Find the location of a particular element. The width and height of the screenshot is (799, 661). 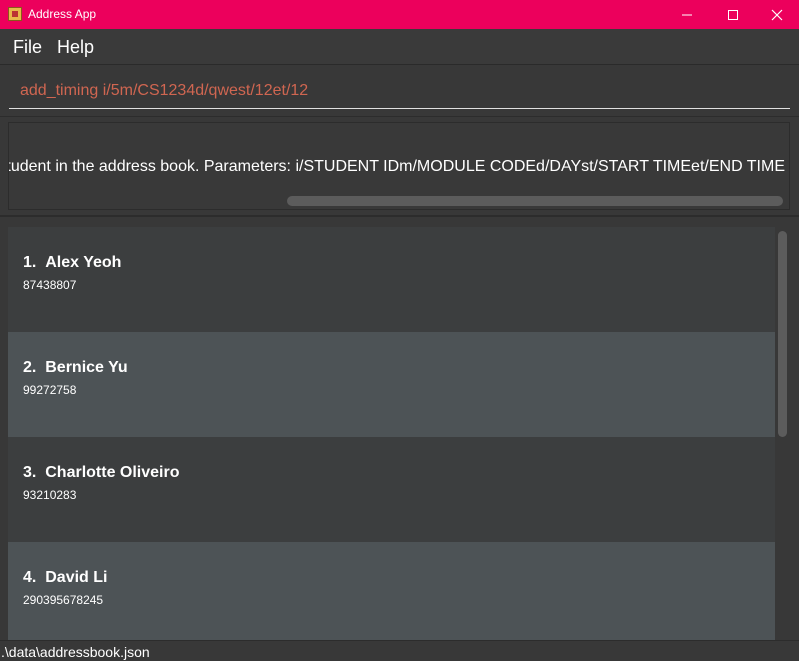

person-phone: 93210283 is located at coordinates (50, 495).